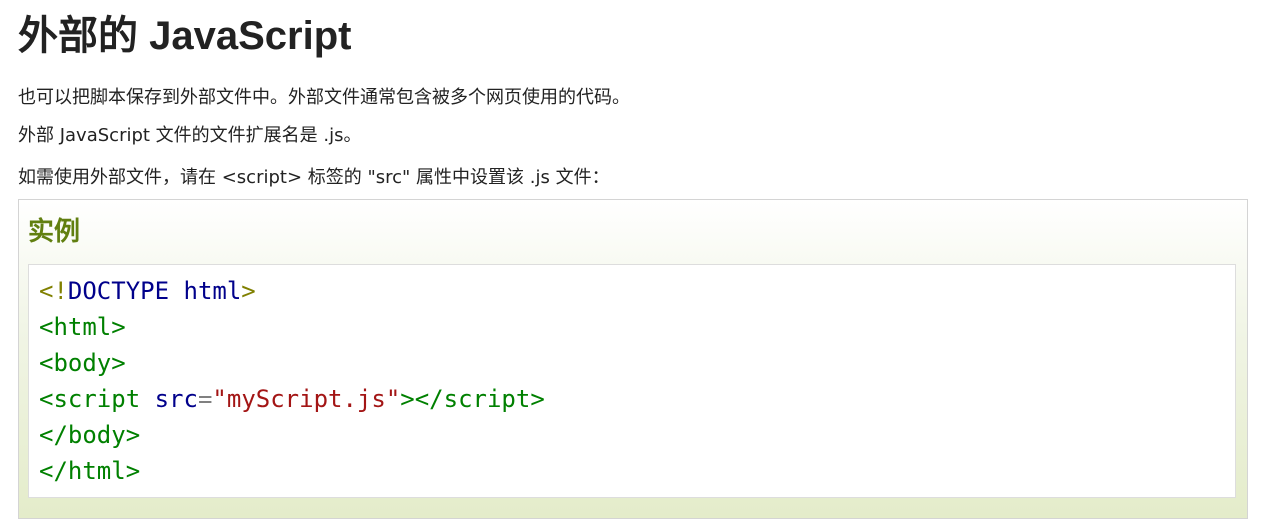  What do you see at coordinates (632, 435) in the screenshot?
I see `code-line-body-close: </body>` at bounding box center [632, 435].